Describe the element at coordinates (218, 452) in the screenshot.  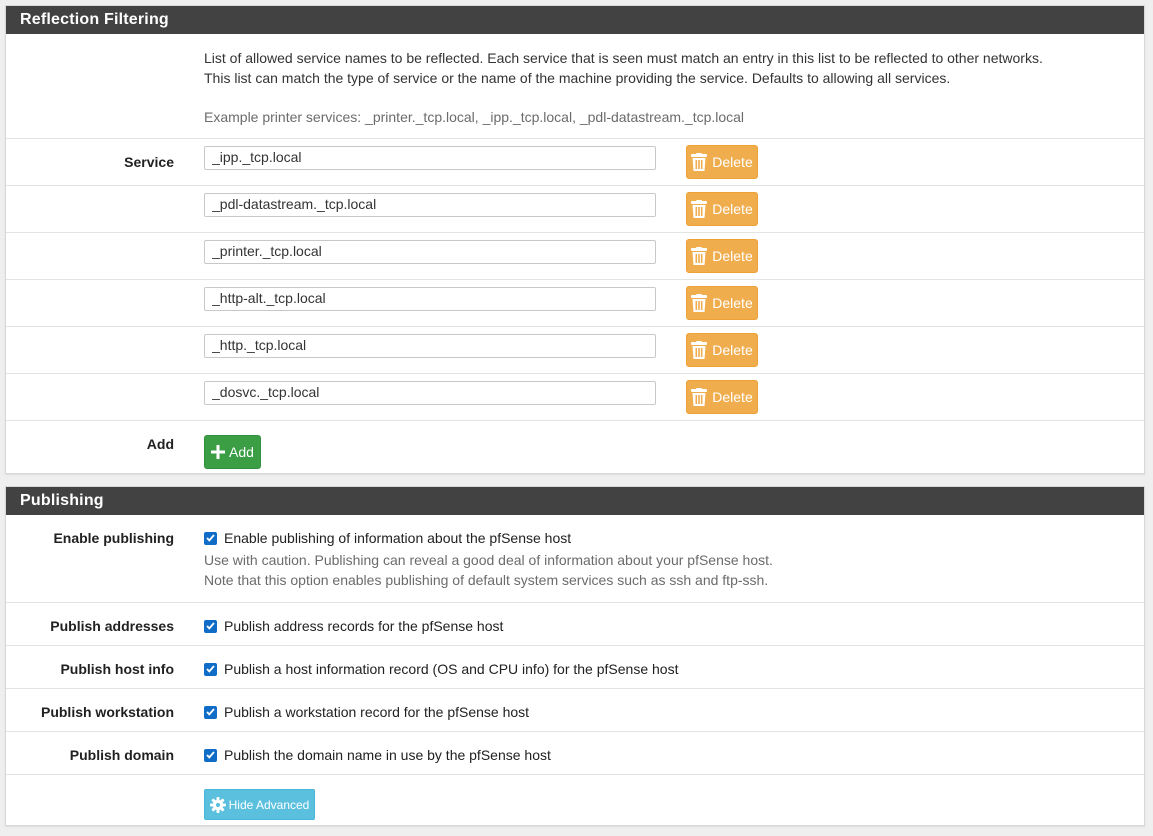
I see `plus-icon` at that location.